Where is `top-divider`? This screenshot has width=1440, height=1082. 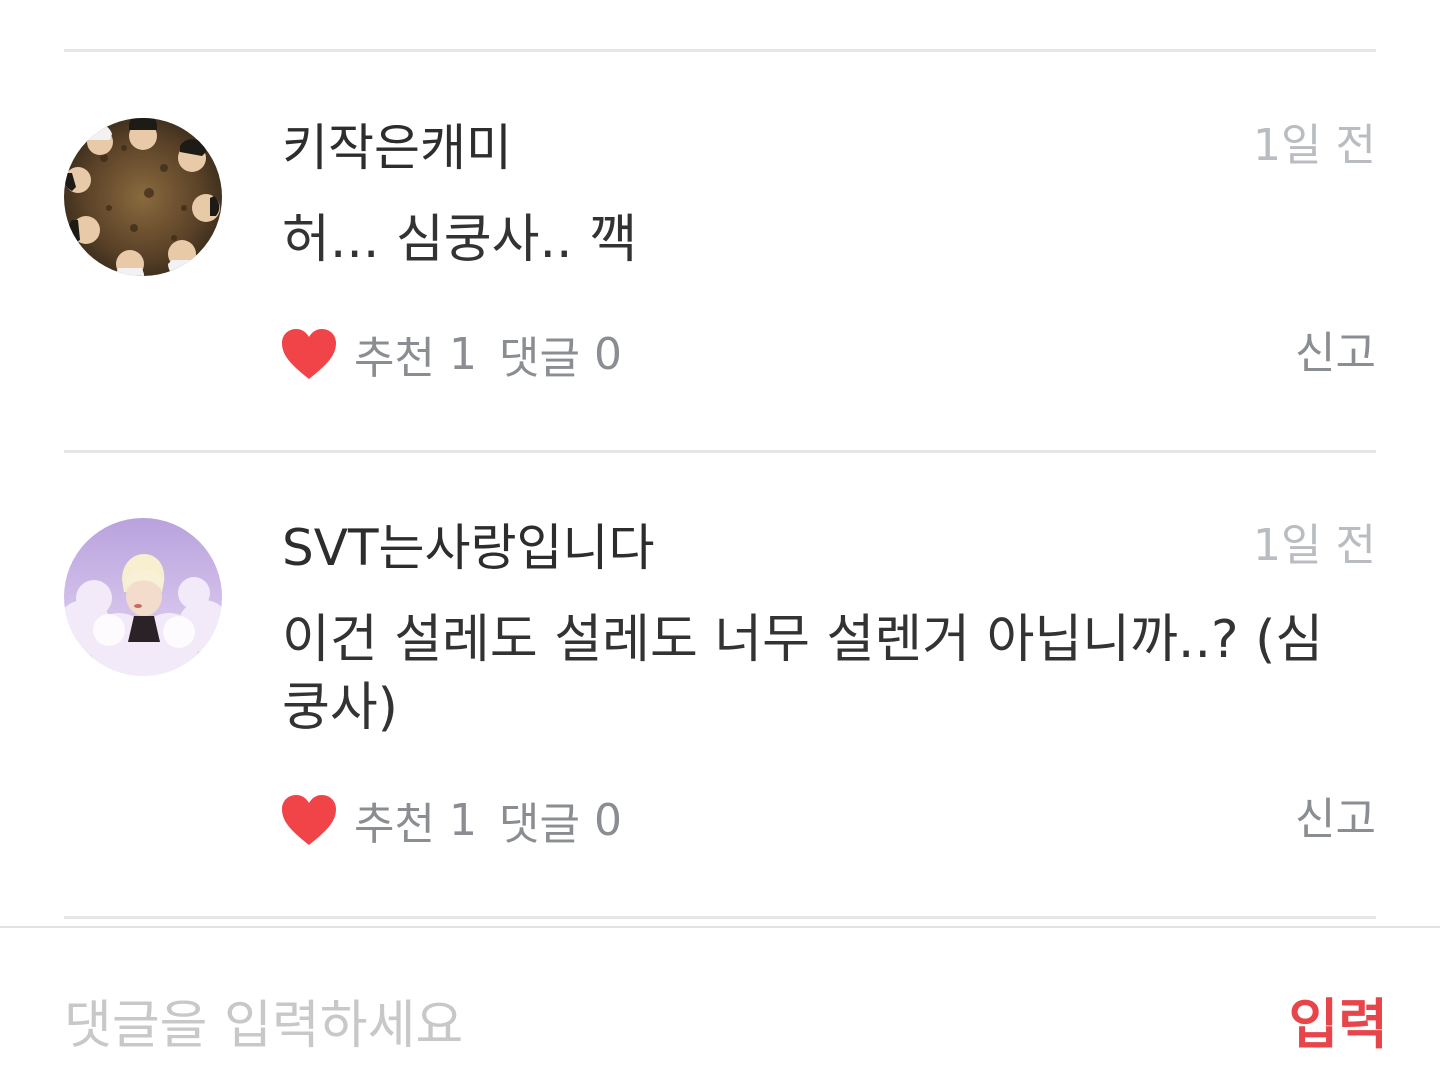
top-divider is located at coordinates (720, 50).